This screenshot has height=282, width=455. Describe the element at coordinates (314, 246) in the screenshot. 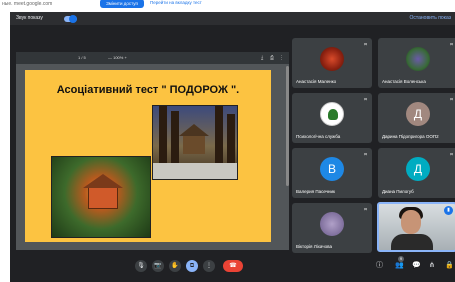

I see `participant-name: Вікторія Ліхачова` at that location.